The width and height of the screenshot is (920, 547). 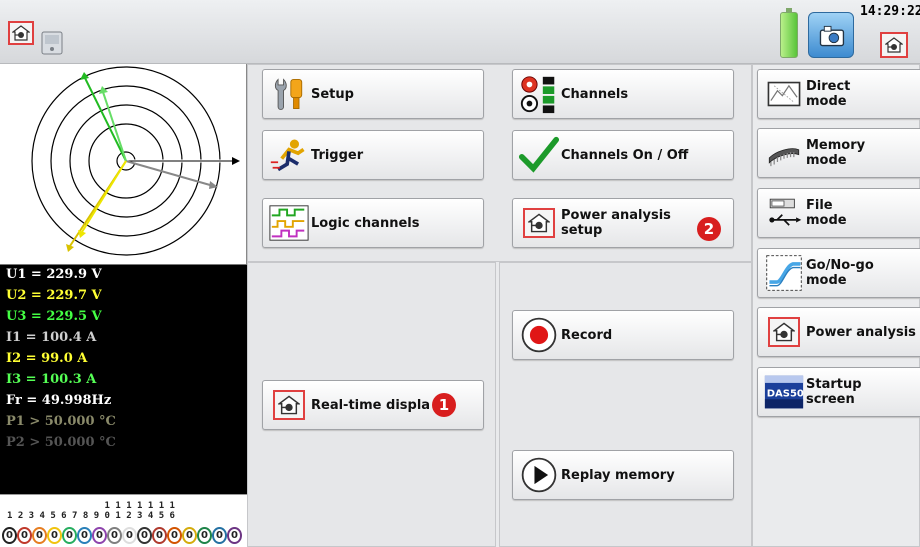 I want to click on power-analysis-home-icon, so click(x=894, y=45).